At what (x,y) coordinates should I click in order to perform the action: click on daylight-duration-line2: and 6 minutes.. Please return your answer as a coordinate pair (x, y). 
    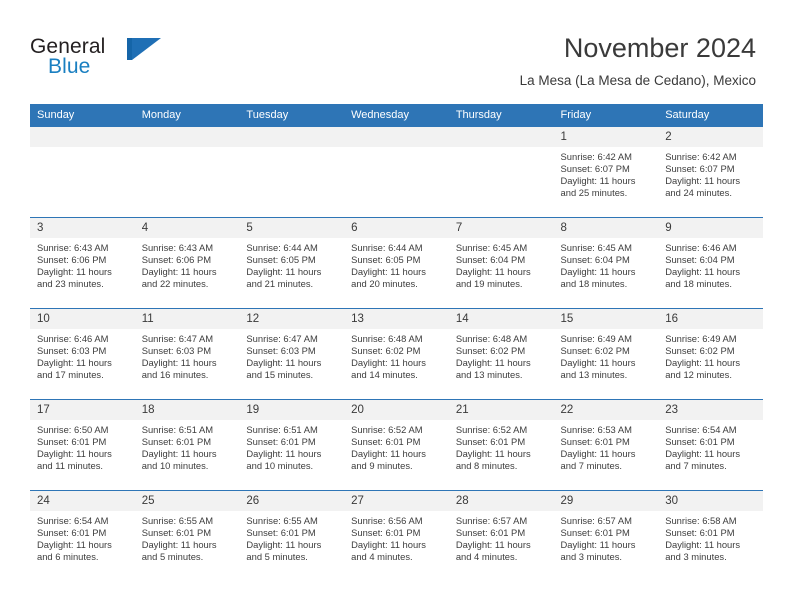
    Looking at the image, I should click on (68, 557).